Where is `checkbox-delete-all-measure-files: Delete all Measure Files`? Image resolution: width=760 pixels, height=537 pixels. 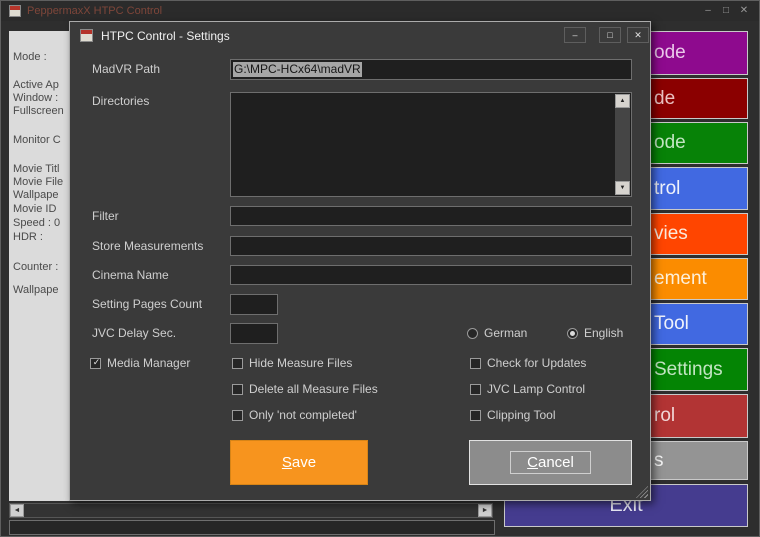 checkbox-delete-all-measure-files: Delete all Measure Files is located at coordinates (305, 389).